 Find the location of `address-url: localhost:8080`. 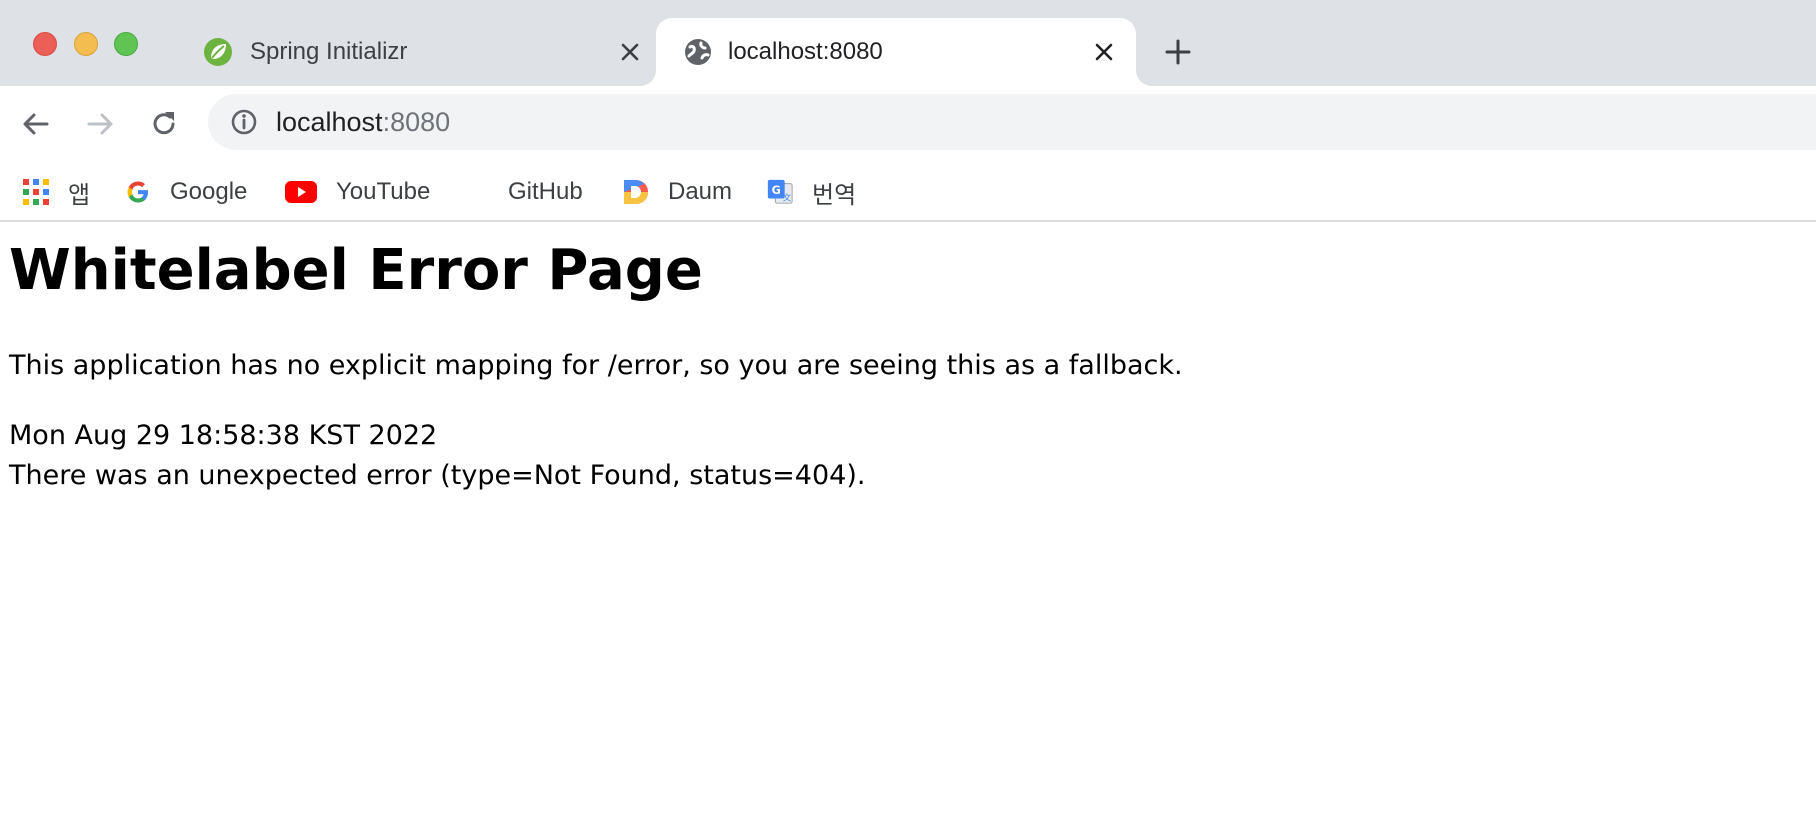

address-url: localhost:8080 is located at coordinates (363, 122).